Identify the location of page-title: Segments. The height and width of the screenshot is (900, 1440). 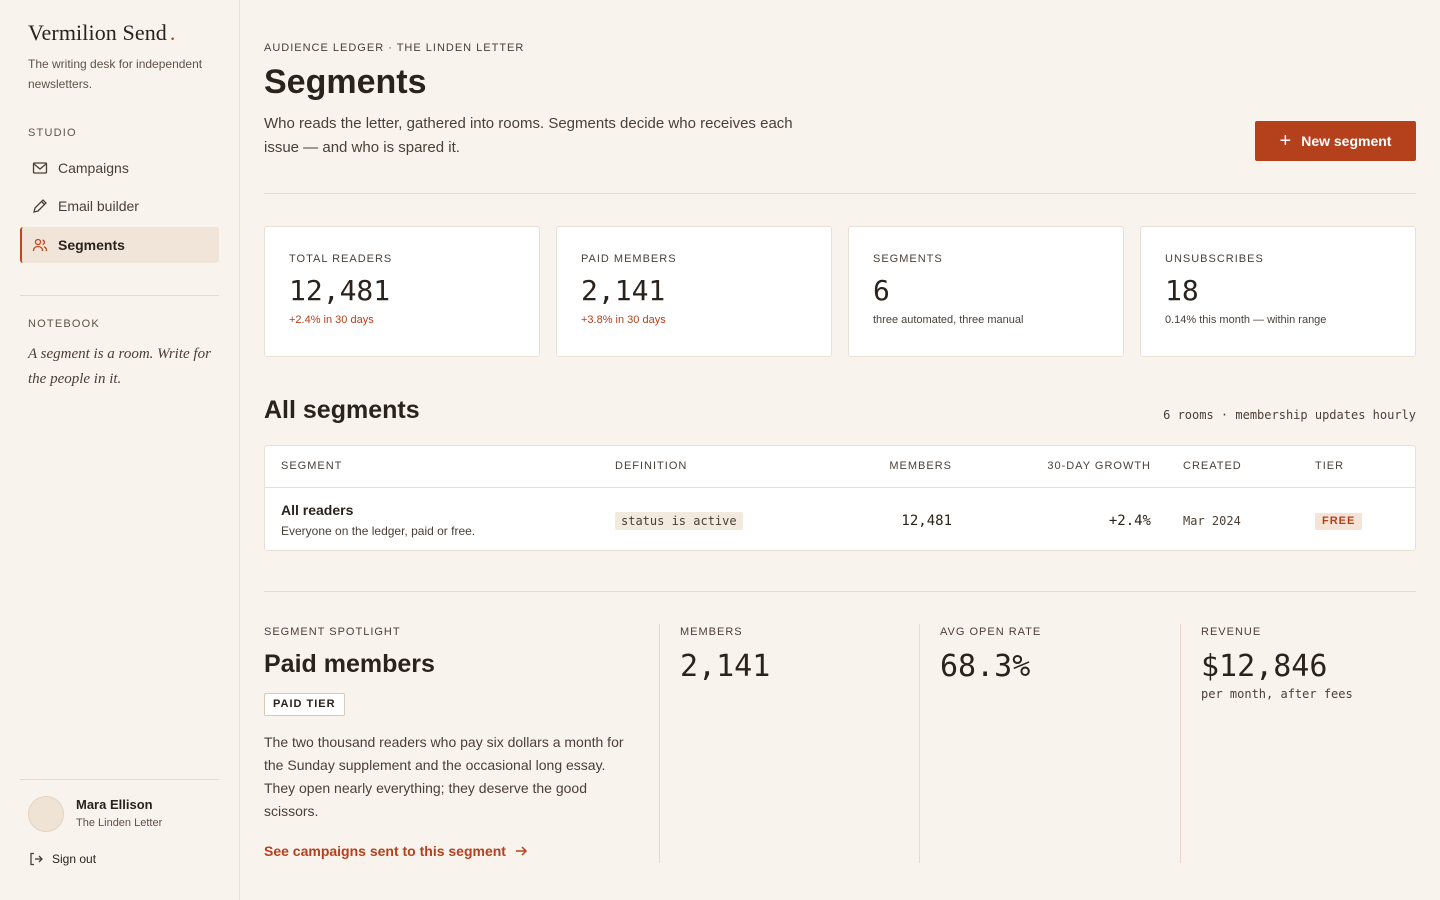
(345, 82).